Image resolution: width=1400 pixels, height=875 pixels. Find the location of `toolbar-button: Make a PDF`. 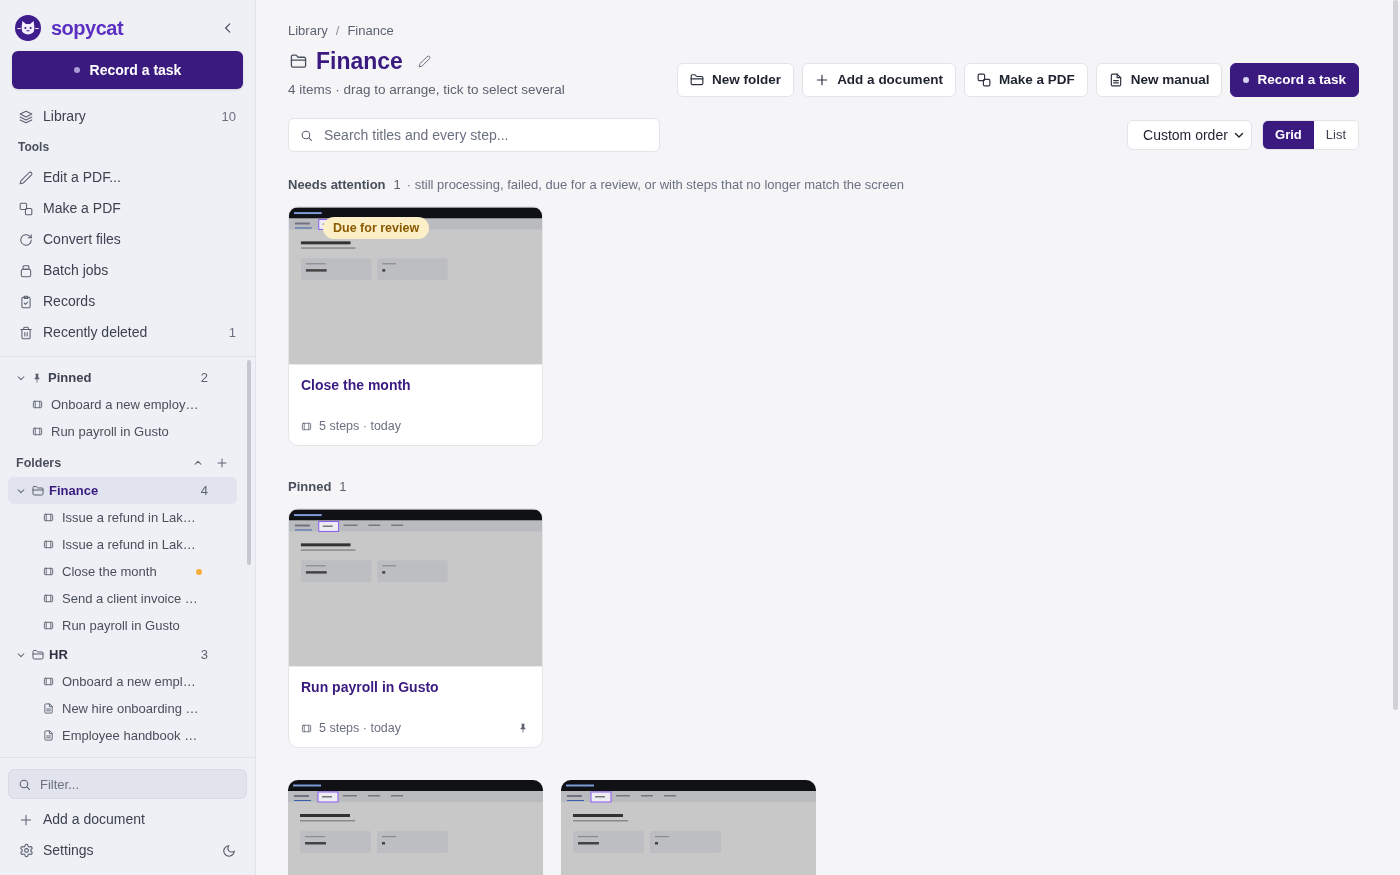

toolbar-button: Make a PDF is located at coordinates (1025, 80).